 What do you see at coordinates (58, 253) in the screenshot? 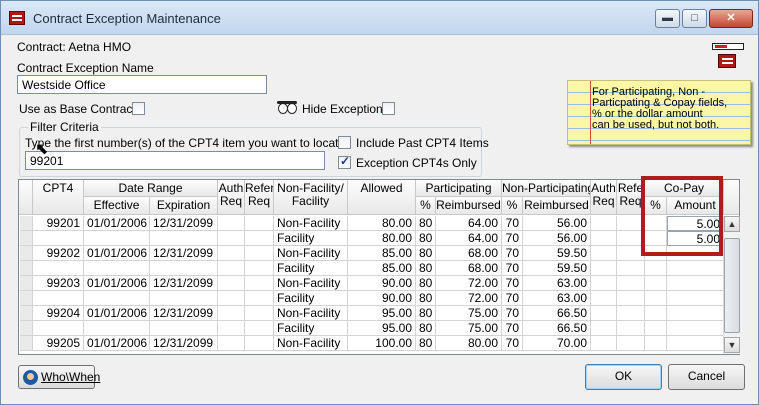
I see `cell-cpt4: 99202` at bounding box center [58, 253].